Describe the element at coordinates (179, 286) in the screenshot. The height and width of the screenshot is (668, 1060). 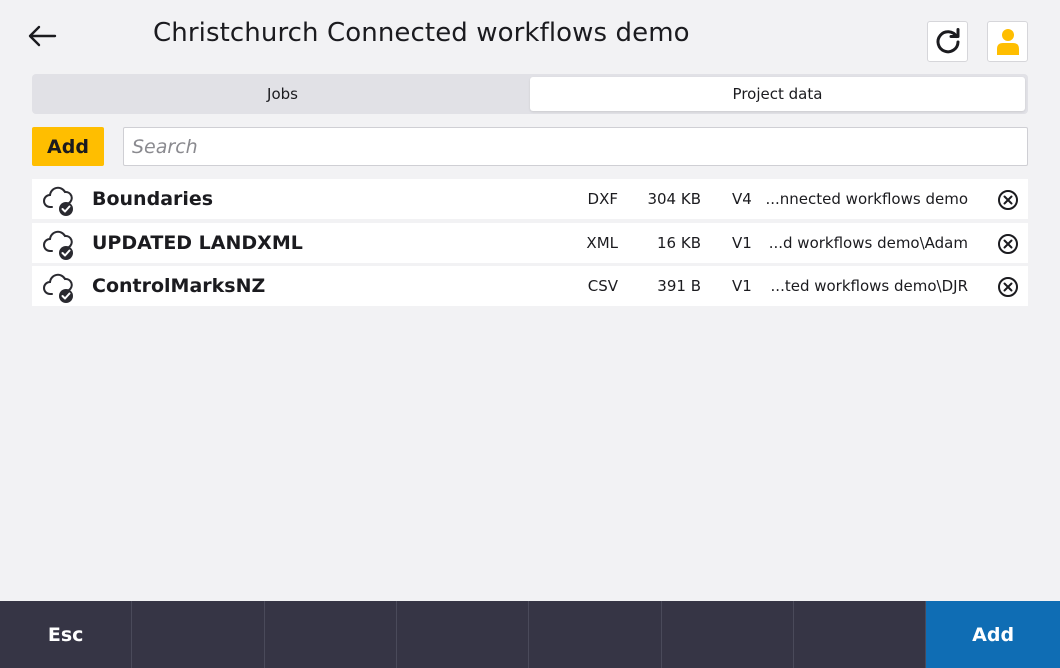
I see `file-name: ControlMarksNZ` at that location.